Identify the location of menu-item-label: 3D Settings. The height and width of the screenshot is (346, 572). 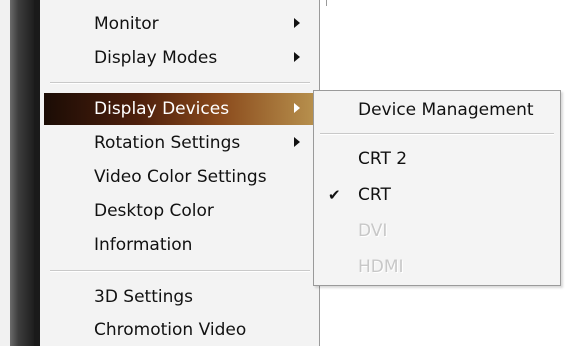
(144, 297).